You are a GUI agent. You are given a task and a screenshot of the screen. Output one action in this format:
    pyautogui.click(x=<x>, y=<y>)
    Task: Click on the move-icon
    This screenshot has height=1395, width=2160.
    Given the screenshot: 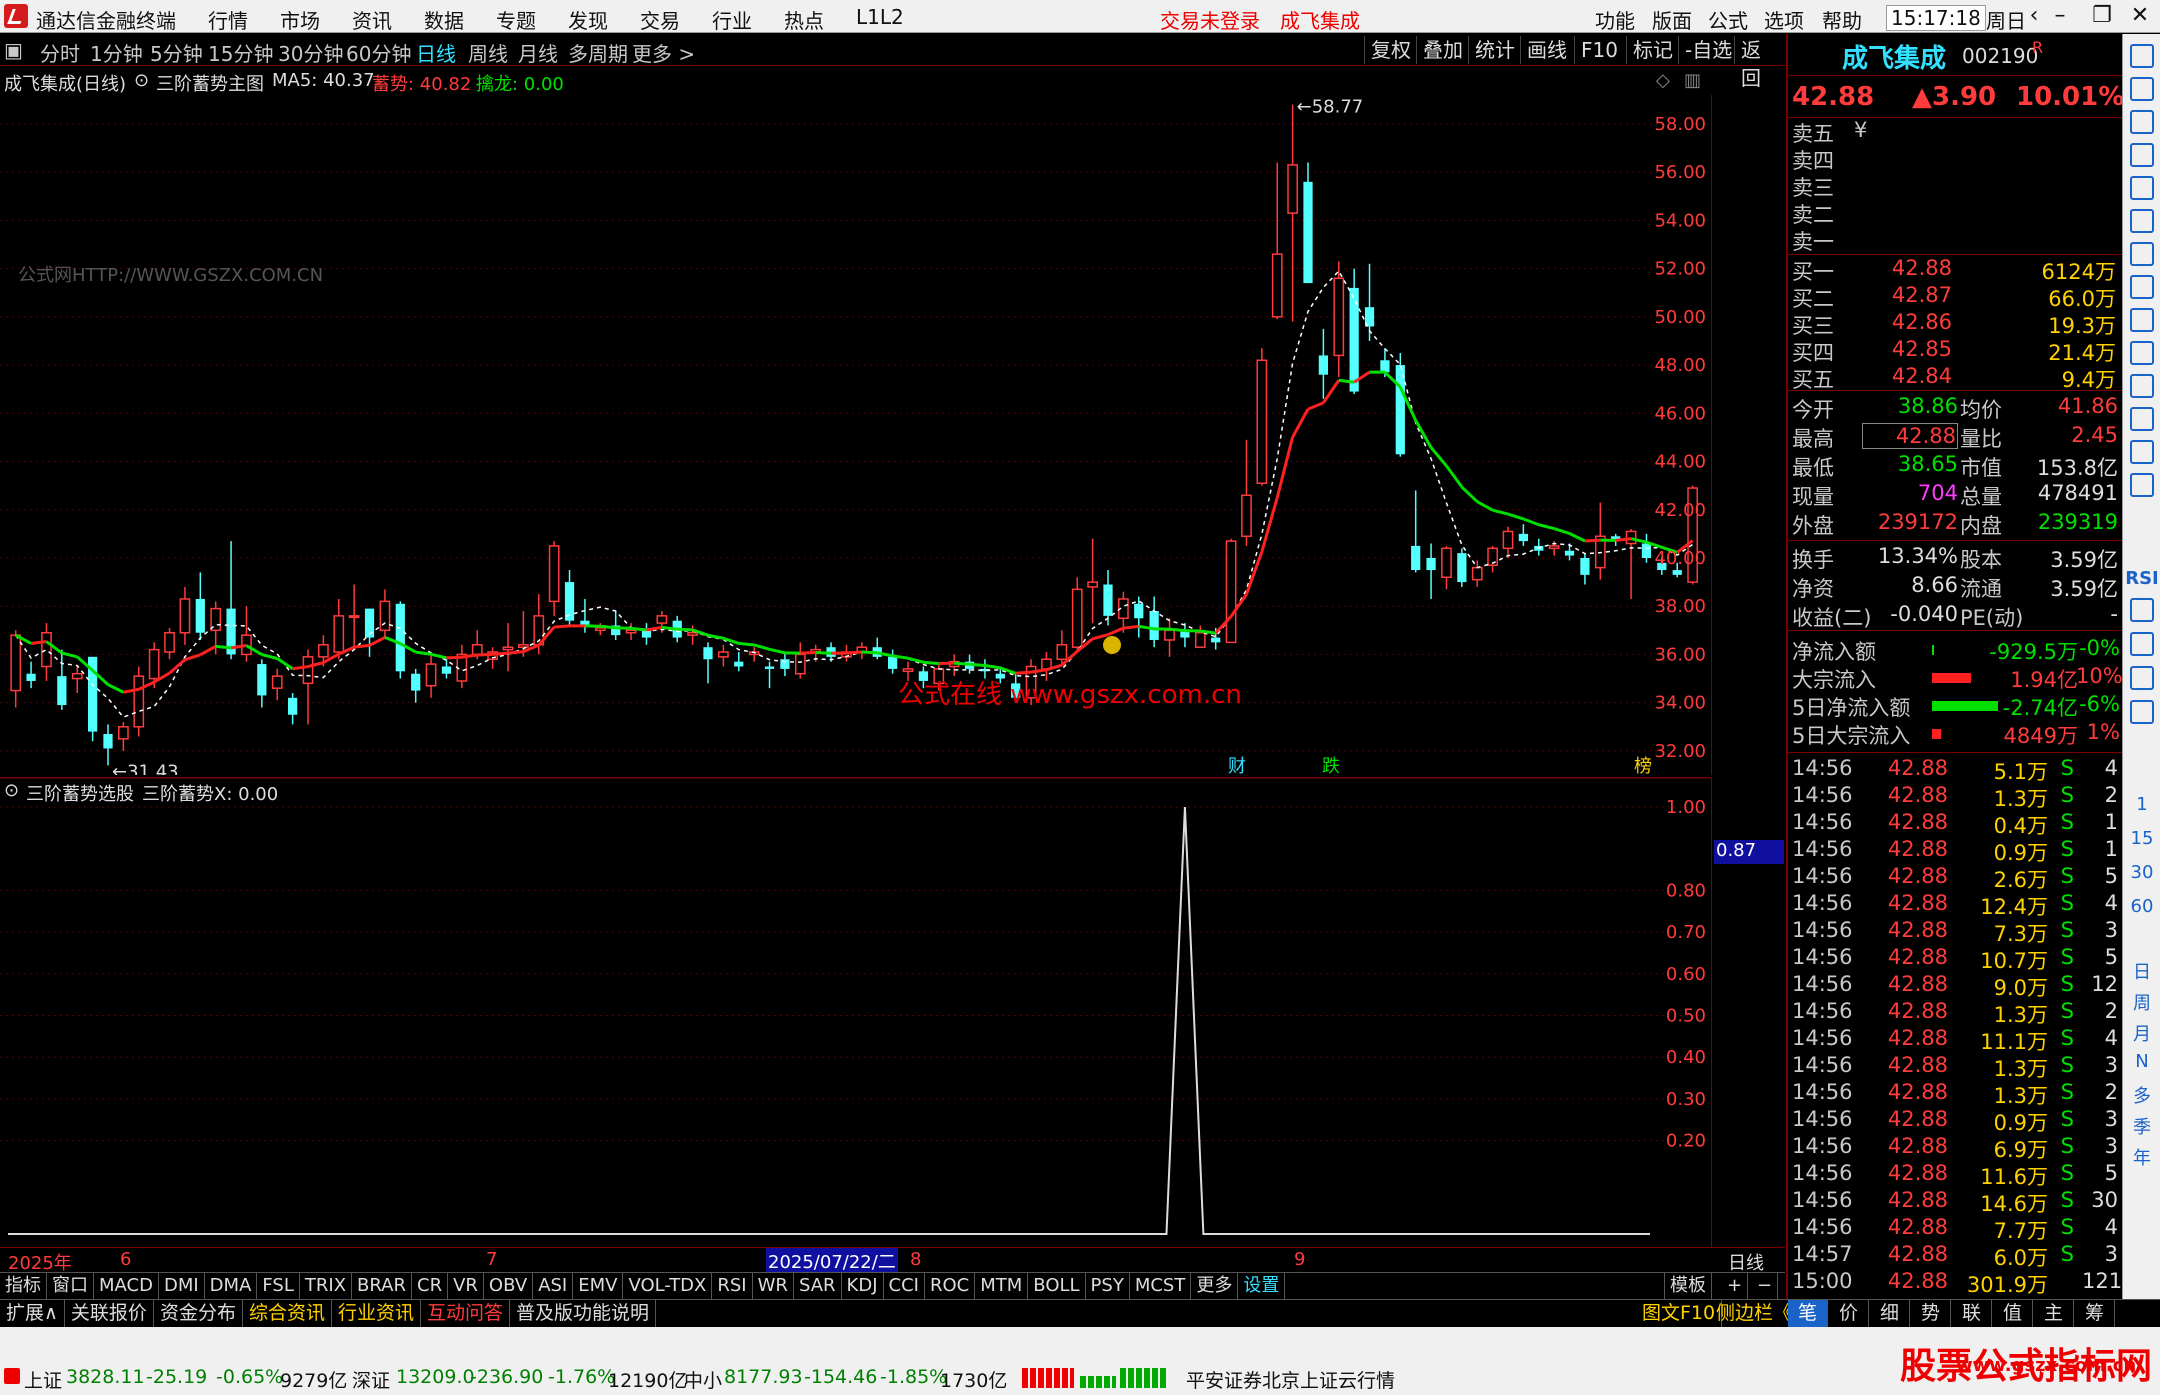 What is the action you would take?
    pyautogui.click(x=2142, y=610)
    